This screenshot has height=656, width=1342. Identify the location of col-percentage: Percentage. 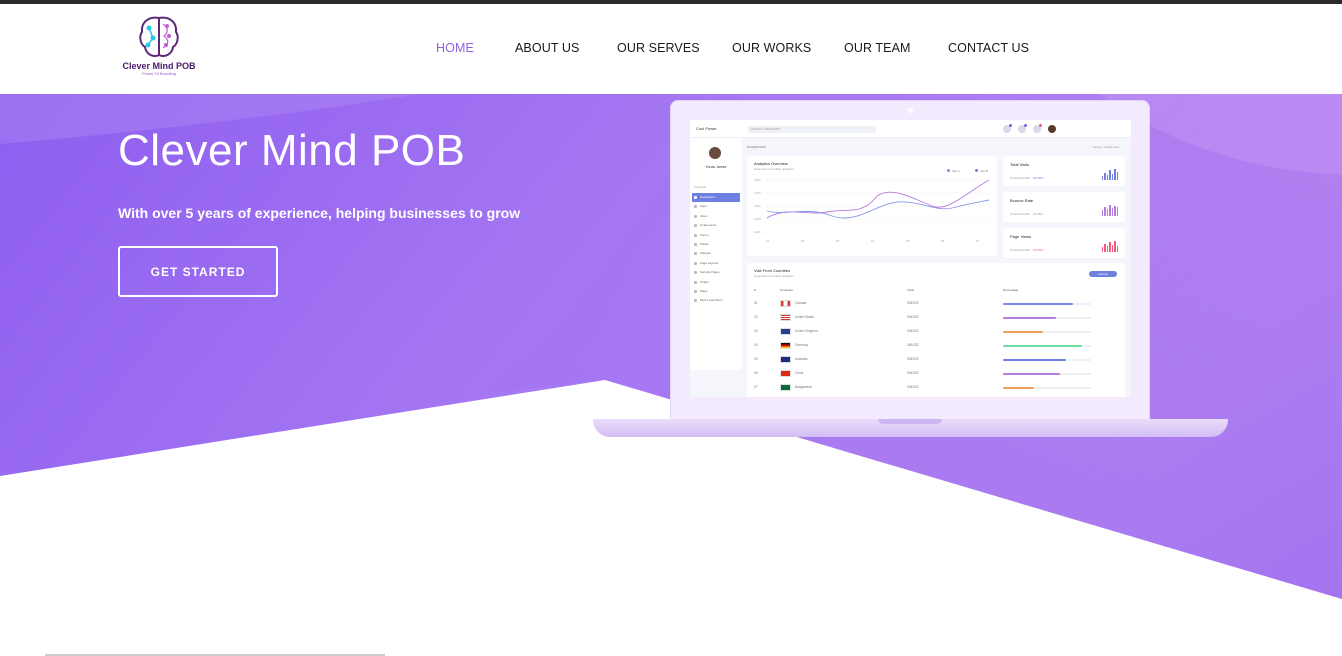
(1011, 290).